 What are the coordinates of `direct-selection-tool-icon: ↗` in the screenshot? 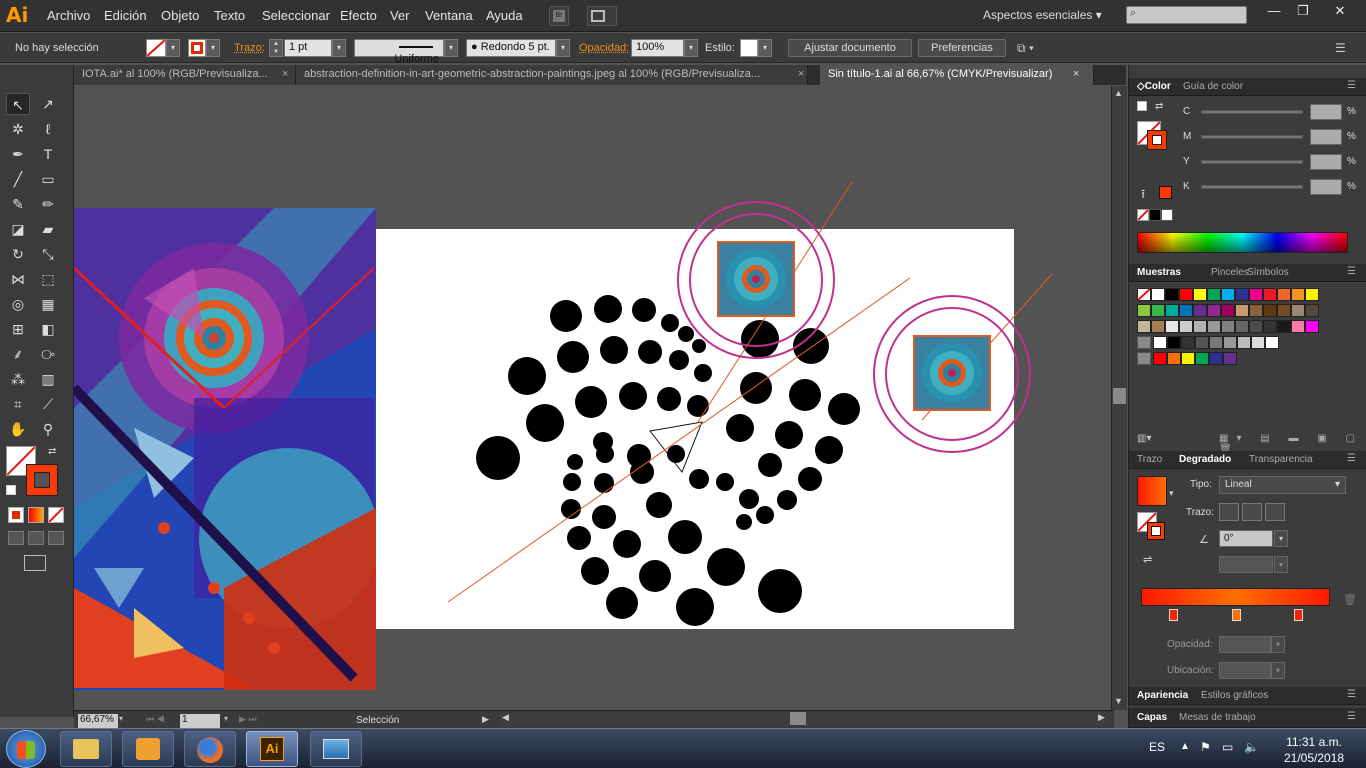 It's located at (48, 104).